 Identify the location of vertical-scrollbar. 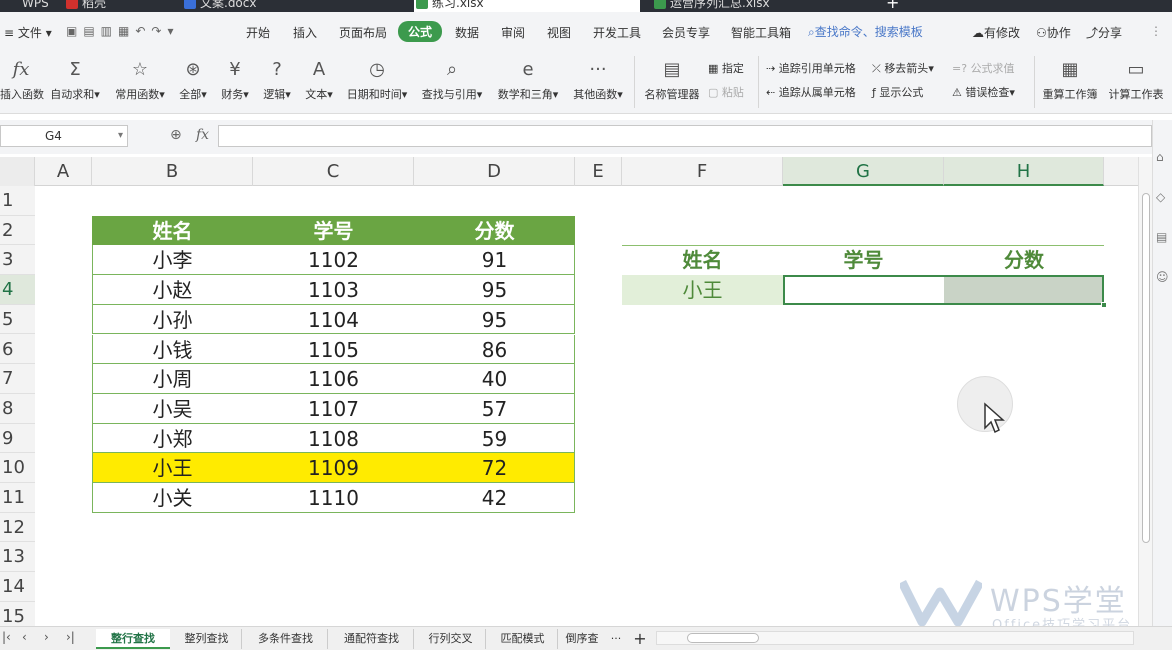
(1145, 391).